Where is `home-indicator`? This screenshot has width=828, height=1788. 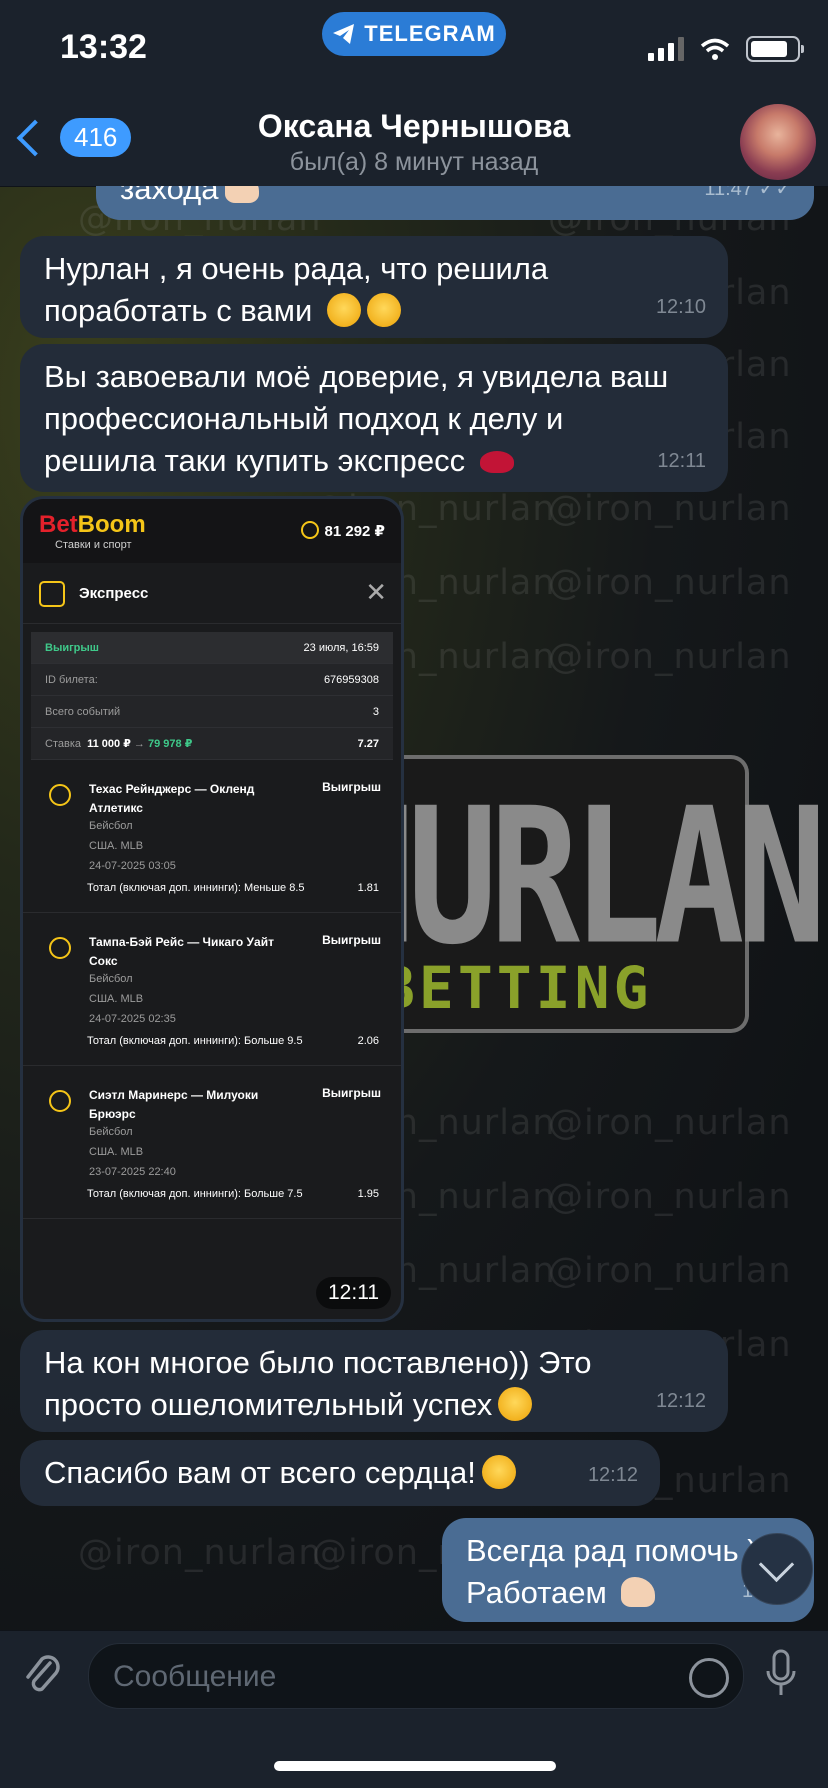
home-indicator is located at coordinates (415, 1766).